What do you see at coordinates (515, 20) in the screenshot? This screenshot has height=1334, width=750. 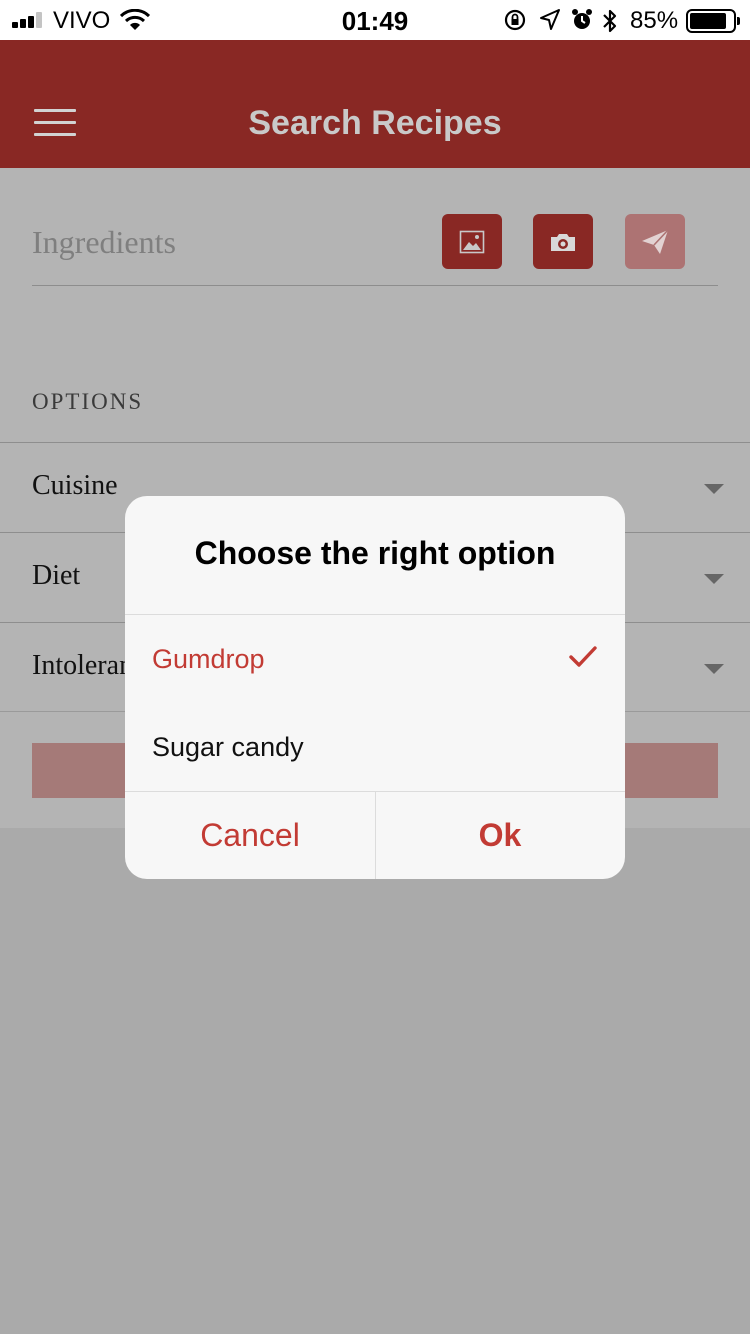 I see `rotation-lock-icon` at bounding box center [515, 20].